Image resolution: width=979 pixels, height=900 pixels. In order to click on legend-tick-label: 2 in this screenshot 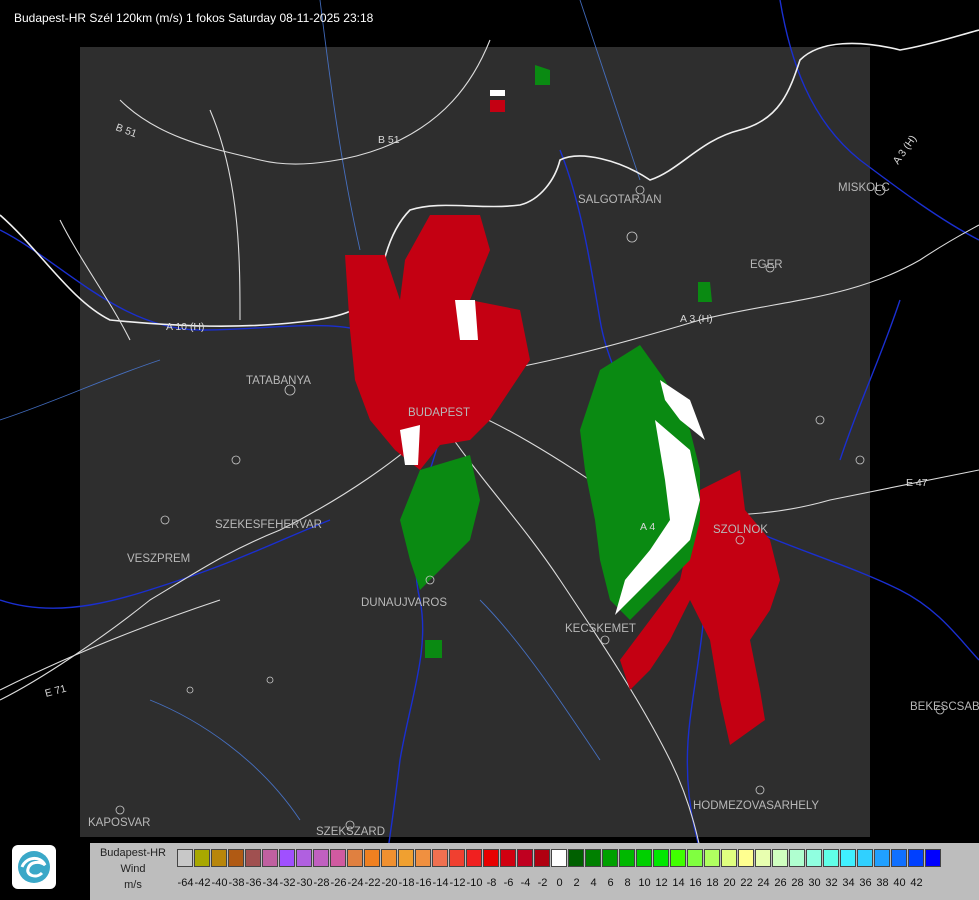, I will do `click(576, 883)`.